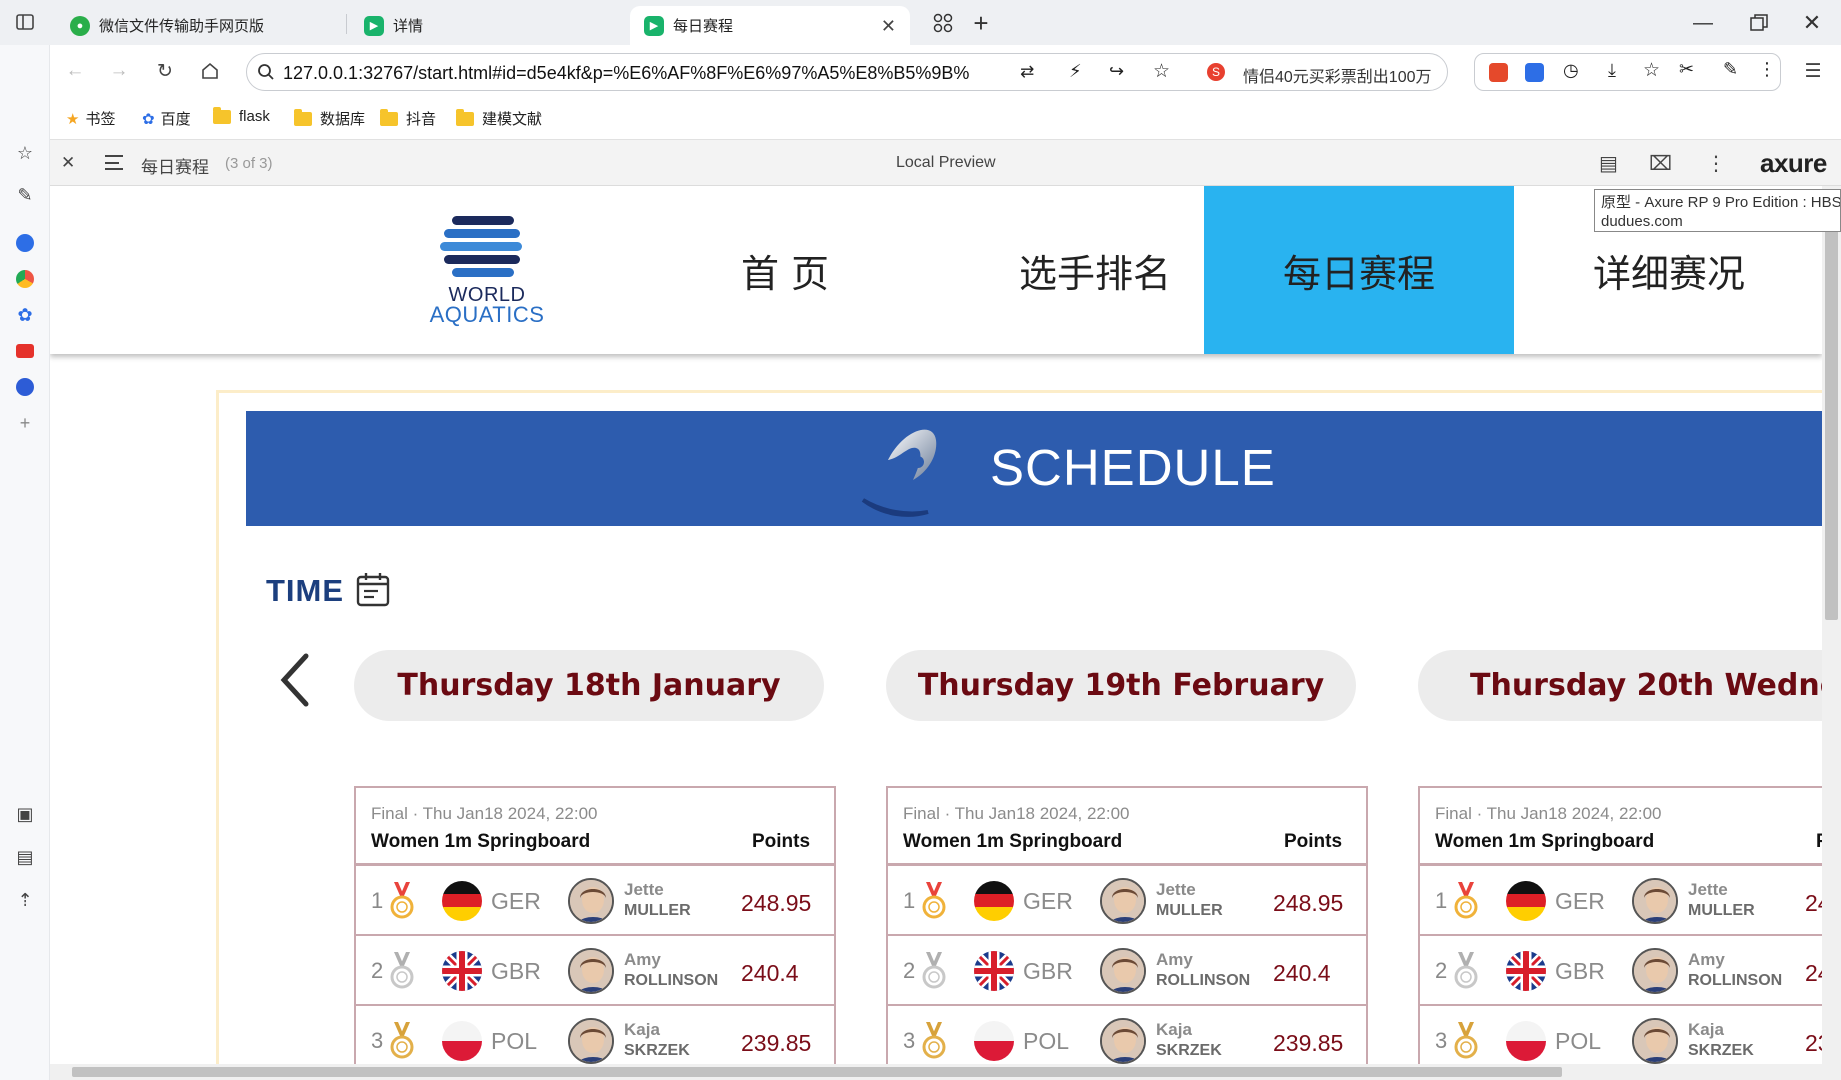 This screenshot has height=1080, width=1841. I want to click on lightning-icon: ⚡, so click(1075, 71).